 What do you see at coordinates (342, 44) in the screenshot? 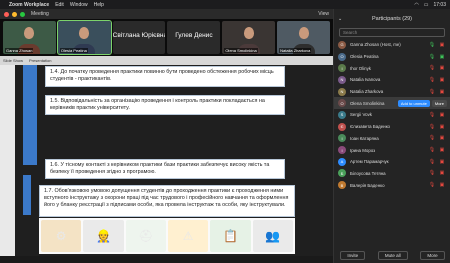
I see `avatar: G` at bounding box center [342, 44].